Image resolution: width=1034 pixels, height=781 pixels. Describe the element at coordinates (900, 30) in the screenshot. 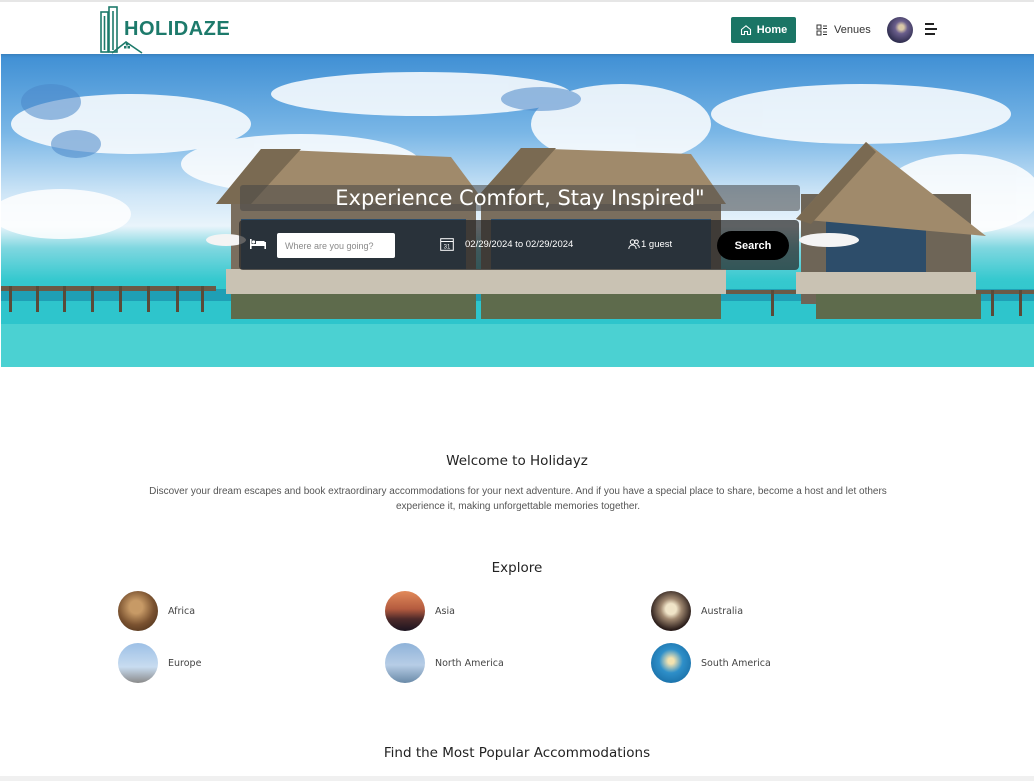

I see `user-avatar` at that location.